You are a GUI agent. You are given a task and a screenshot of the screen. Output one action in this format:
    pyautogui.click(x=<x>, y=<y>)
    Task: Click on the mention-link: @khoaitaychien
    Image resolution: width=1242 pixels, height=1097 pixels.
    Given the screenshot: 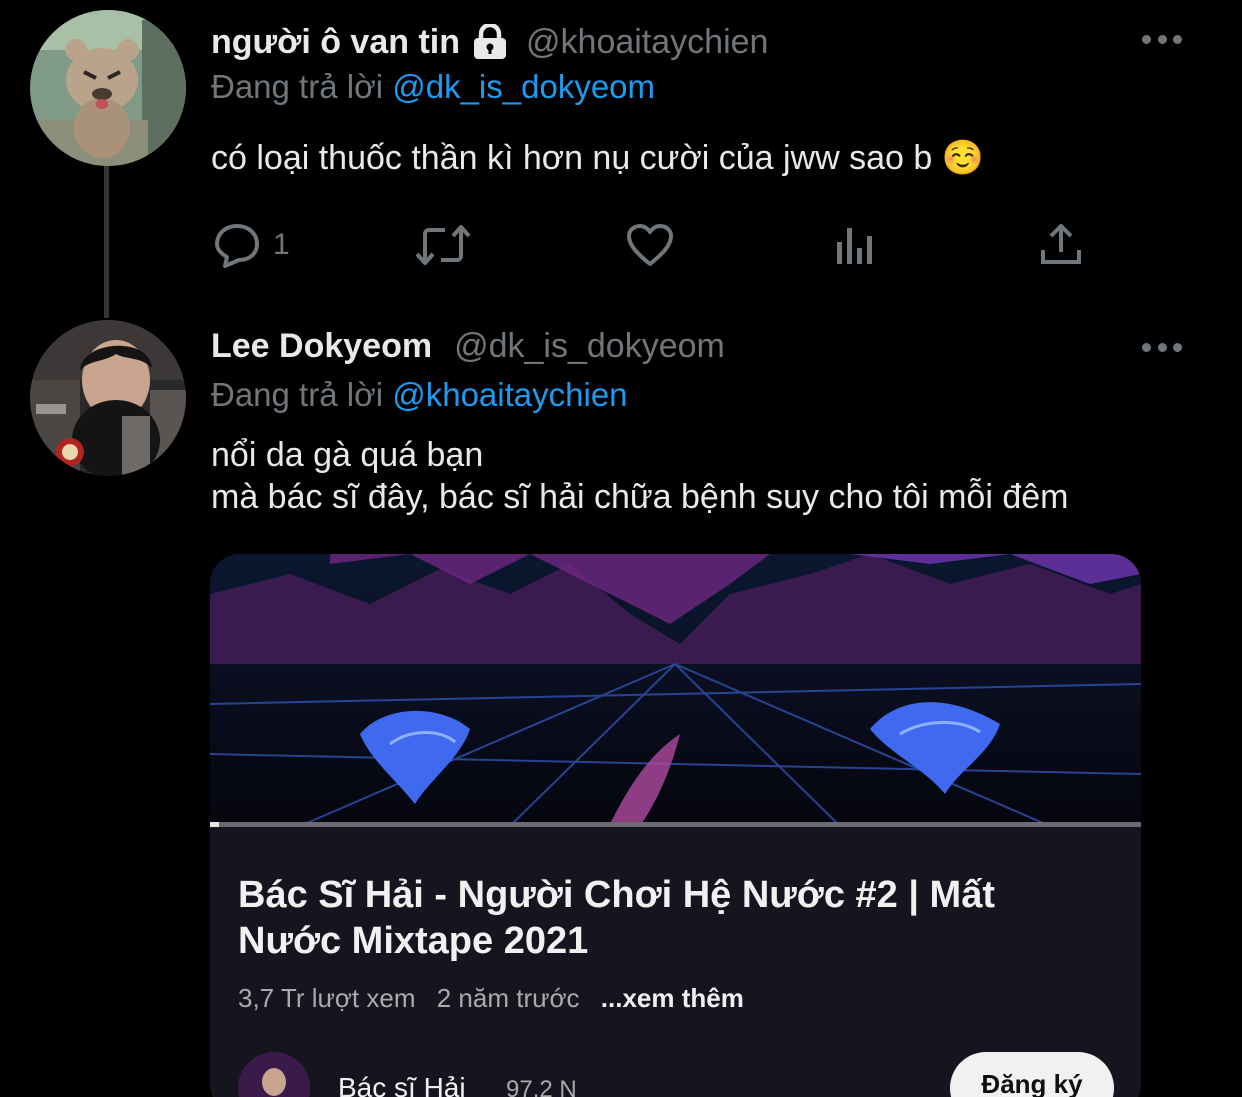 What is the action you would take?
    pyautogui.click(x=509, y=394)
    